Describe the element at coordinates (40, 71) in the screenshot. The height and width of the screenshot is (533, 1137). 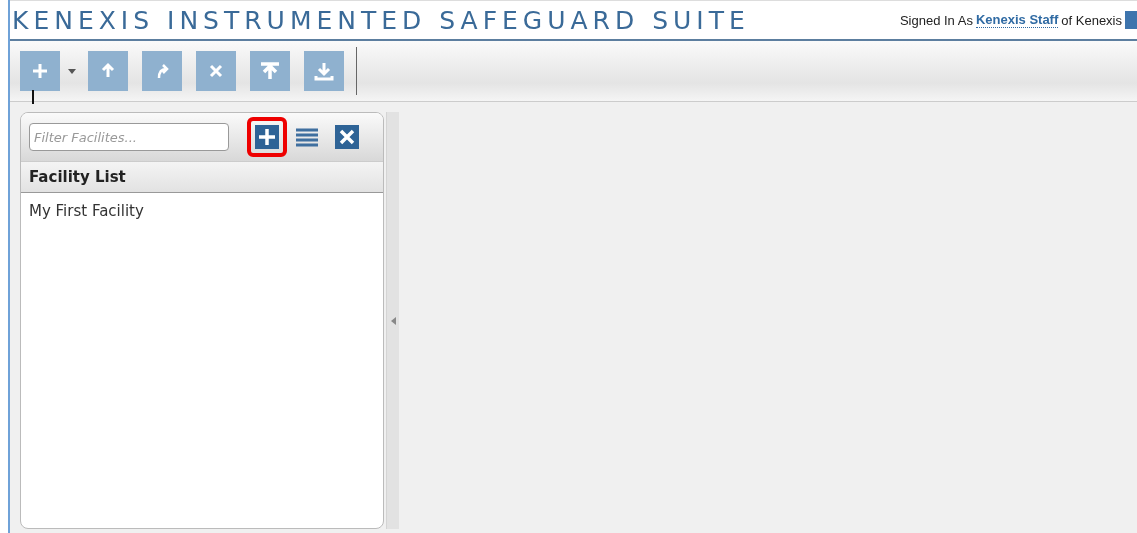
I see `plus-button` at that location.